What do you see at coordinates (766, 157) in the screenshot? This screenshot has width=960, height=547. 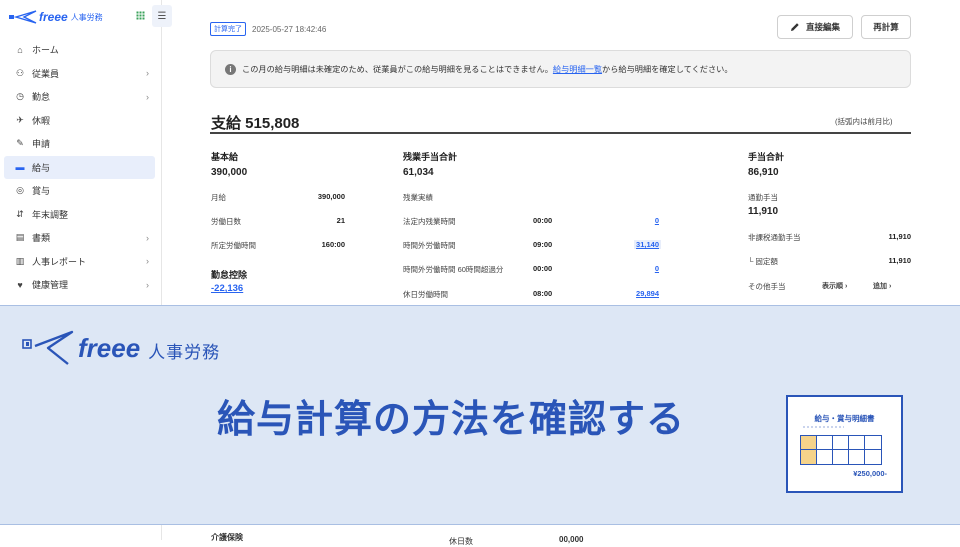 I see `allowance-title: 手当合計` at bounding box center [766, 157].